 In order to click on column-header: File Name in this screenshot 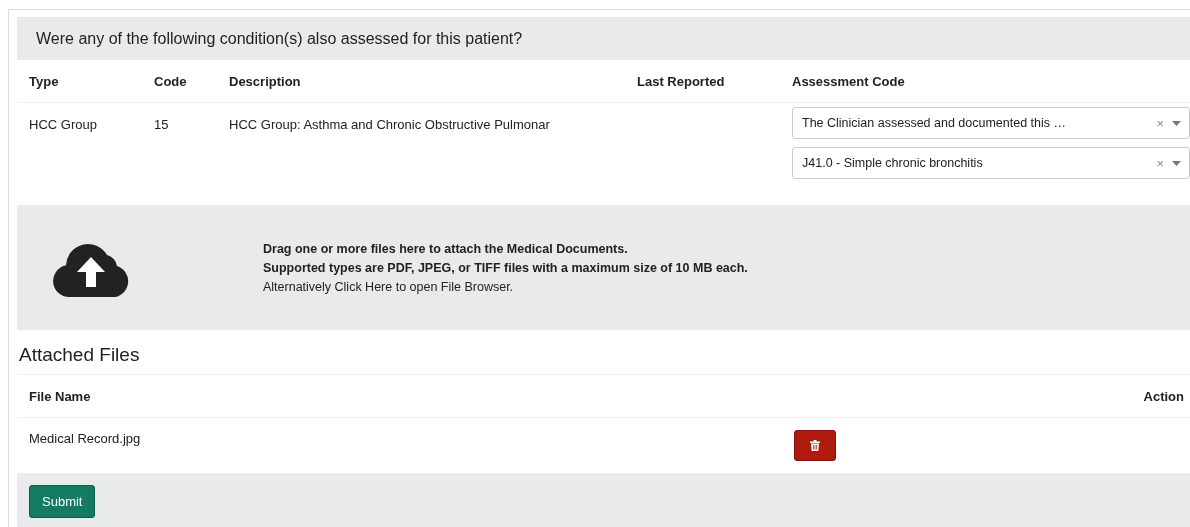, I will do `click(60, 396)`.